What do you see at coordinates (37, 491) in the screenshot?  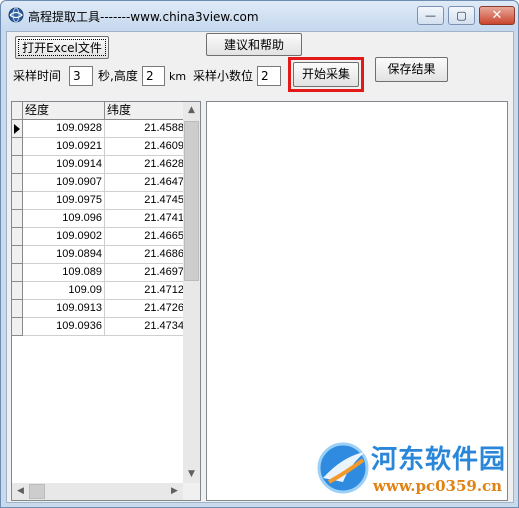 I see `horizontal-scroll-thumb` at bounding box center [37, 491].